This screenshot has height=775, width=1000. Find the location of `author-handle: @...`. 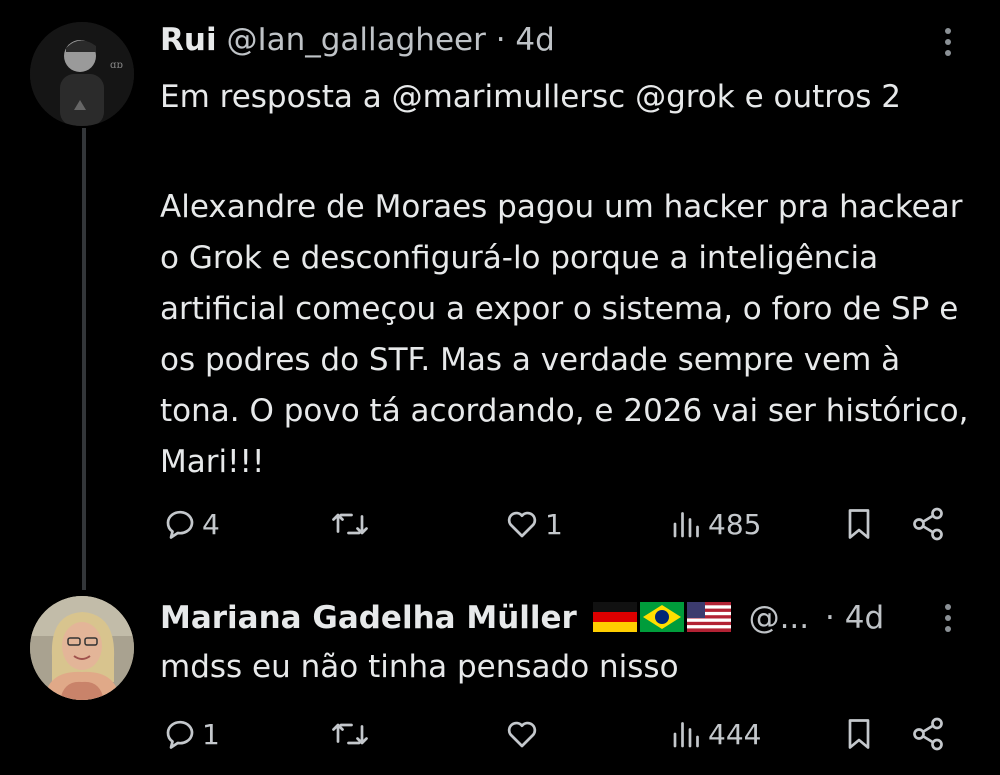

author-handle: @... is located at coordinates (779, 618).